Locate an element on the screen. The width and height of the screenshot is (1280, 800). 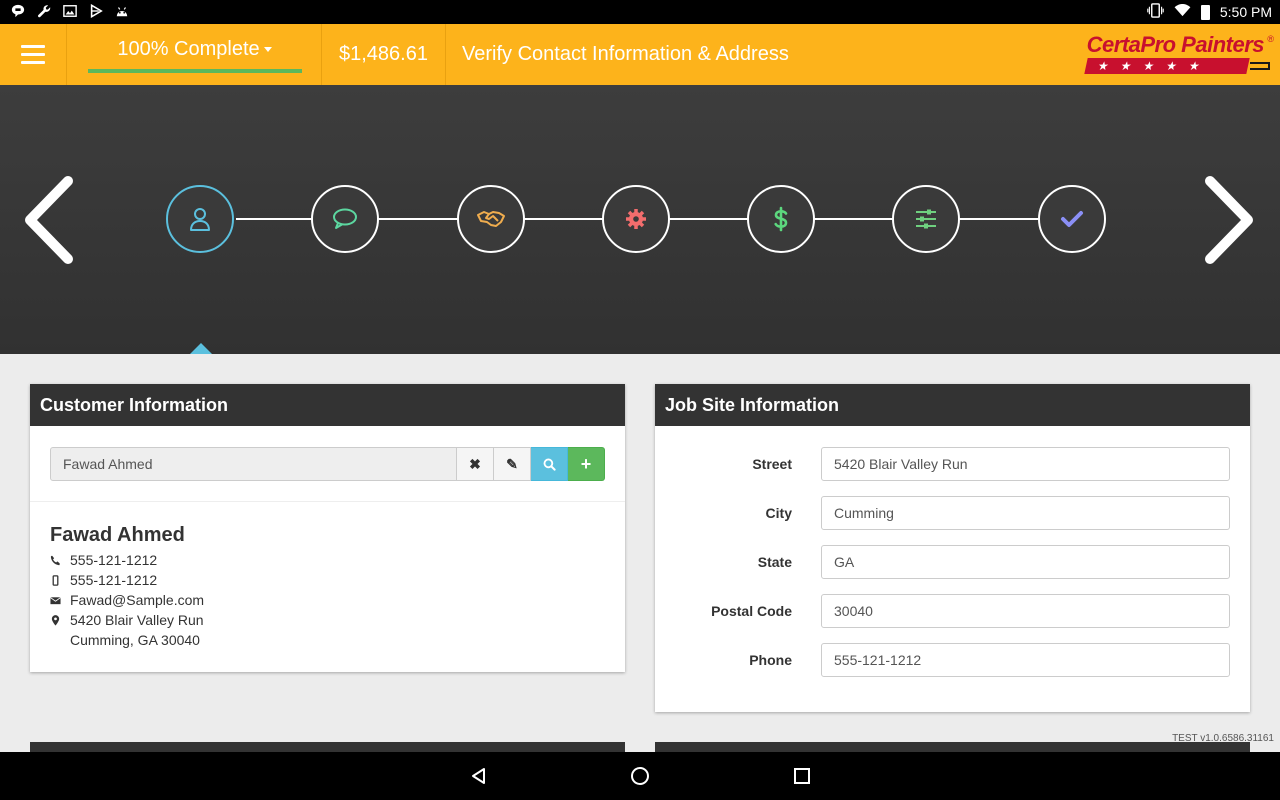
panel-title: Job Site Information is located at coordinates (952, 405).